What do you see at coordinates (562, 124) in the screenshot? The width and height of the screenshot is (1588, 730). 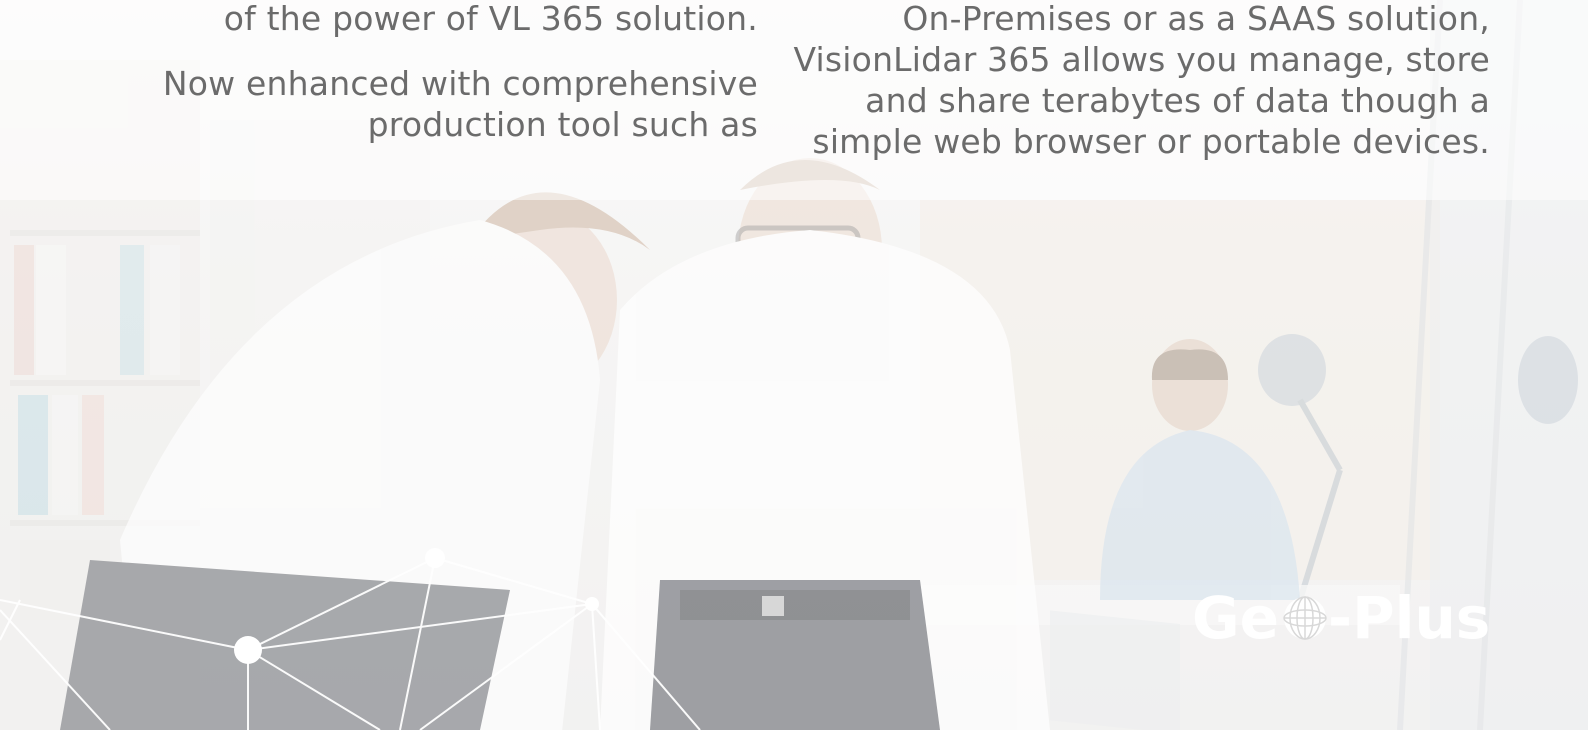 I see `left-text-line-3: production tool such as` at bounding box center [562, 124].